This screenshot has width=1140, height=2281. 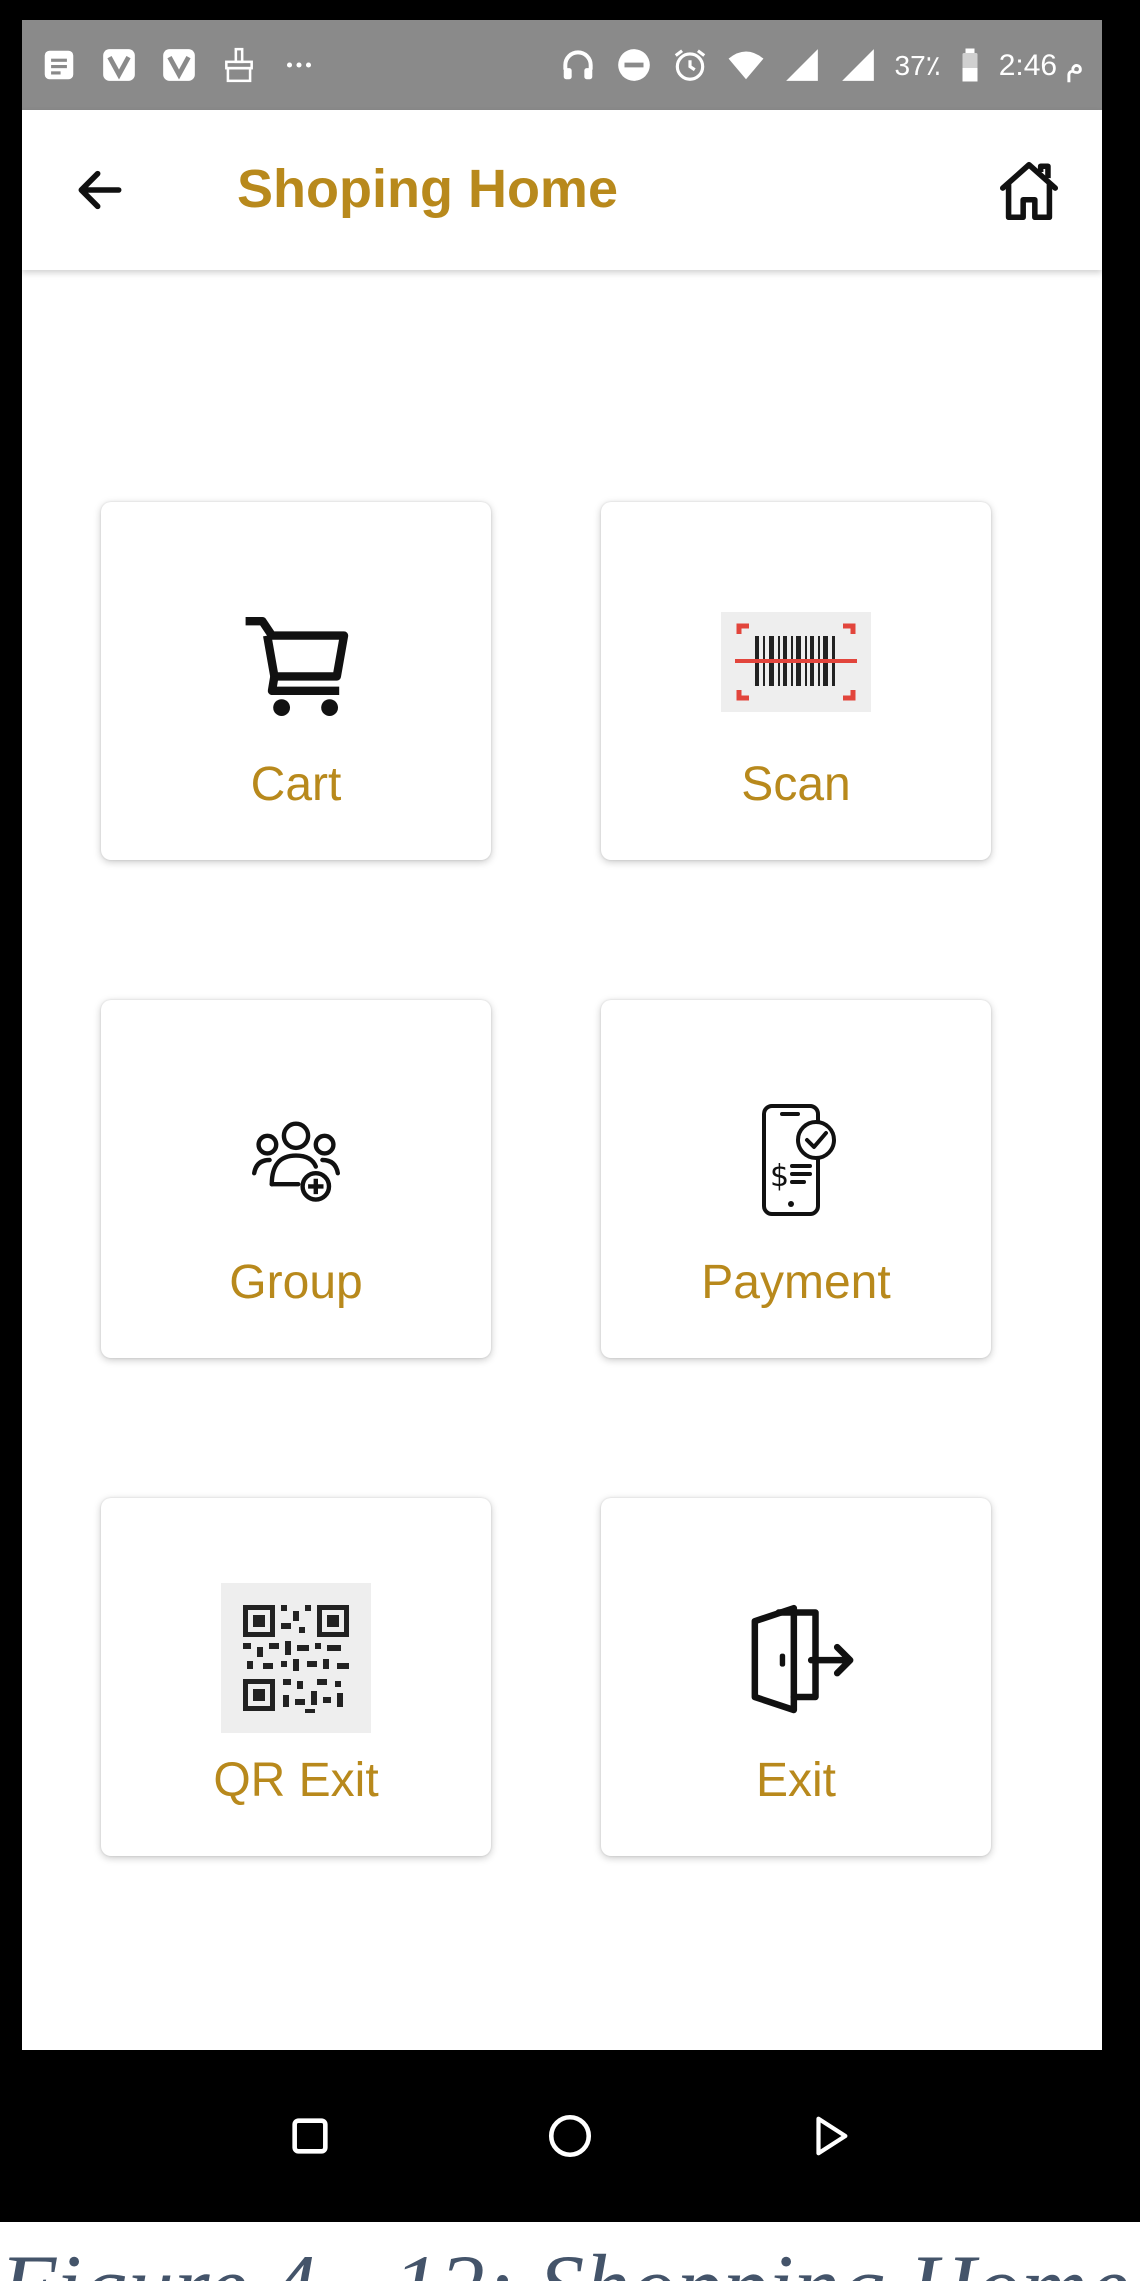 I want to click on more-notifications-icon, so click(x=299, y=65).